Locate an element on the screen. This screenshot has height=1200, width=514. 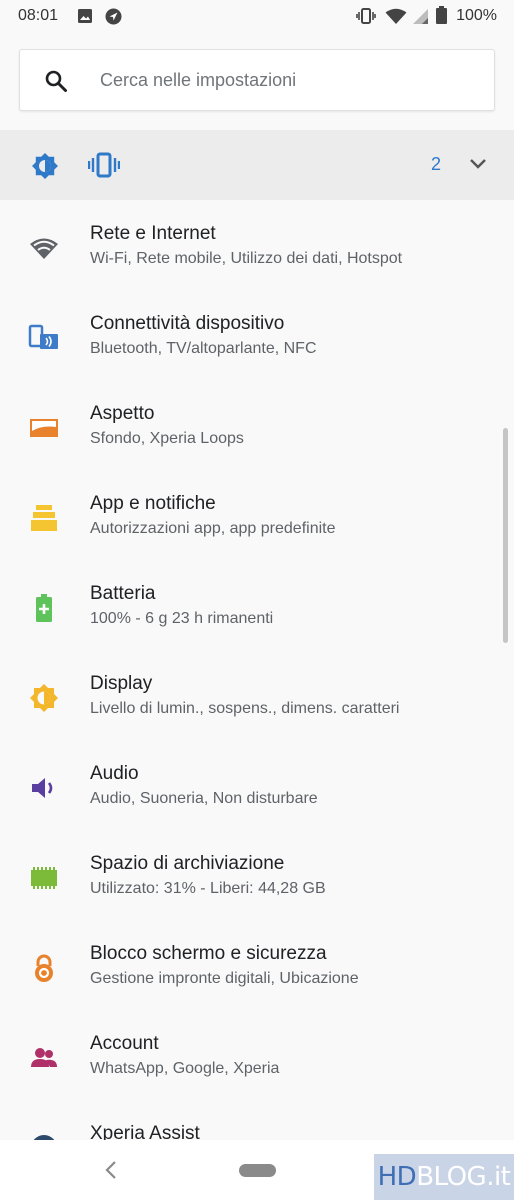
watermark-part-2: BLOG.it is located at coordinates (463, 1177).